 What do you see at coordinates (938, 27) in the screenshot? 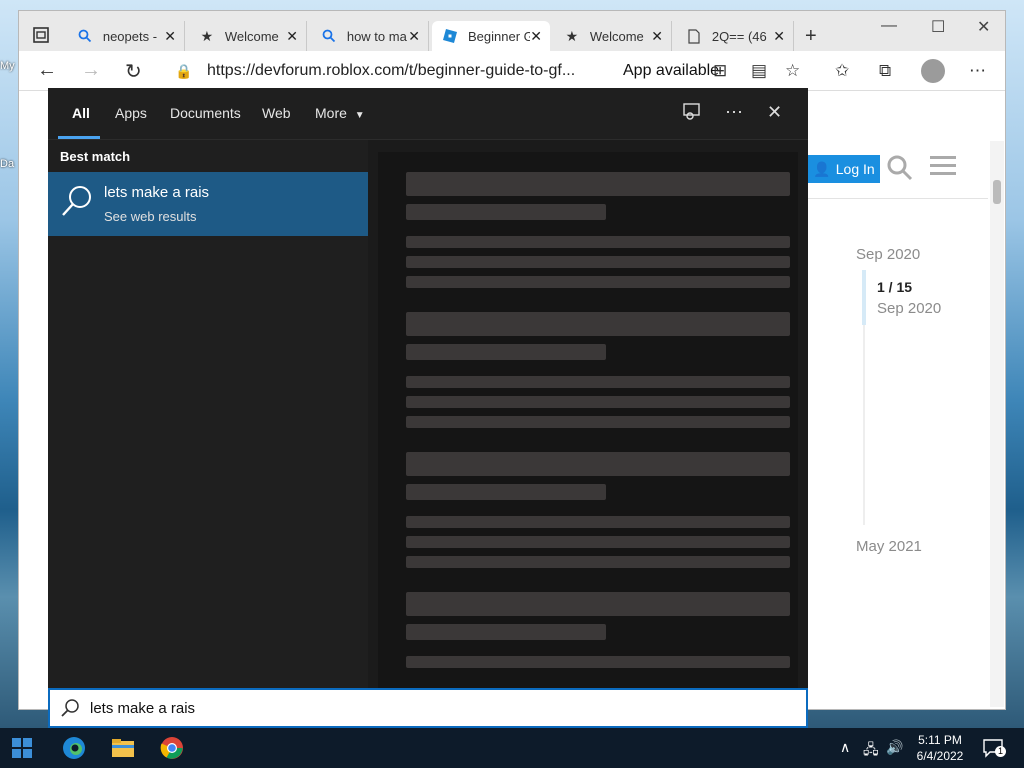
I see `maximize-icon: ☐` at bounding box center [938, 27].